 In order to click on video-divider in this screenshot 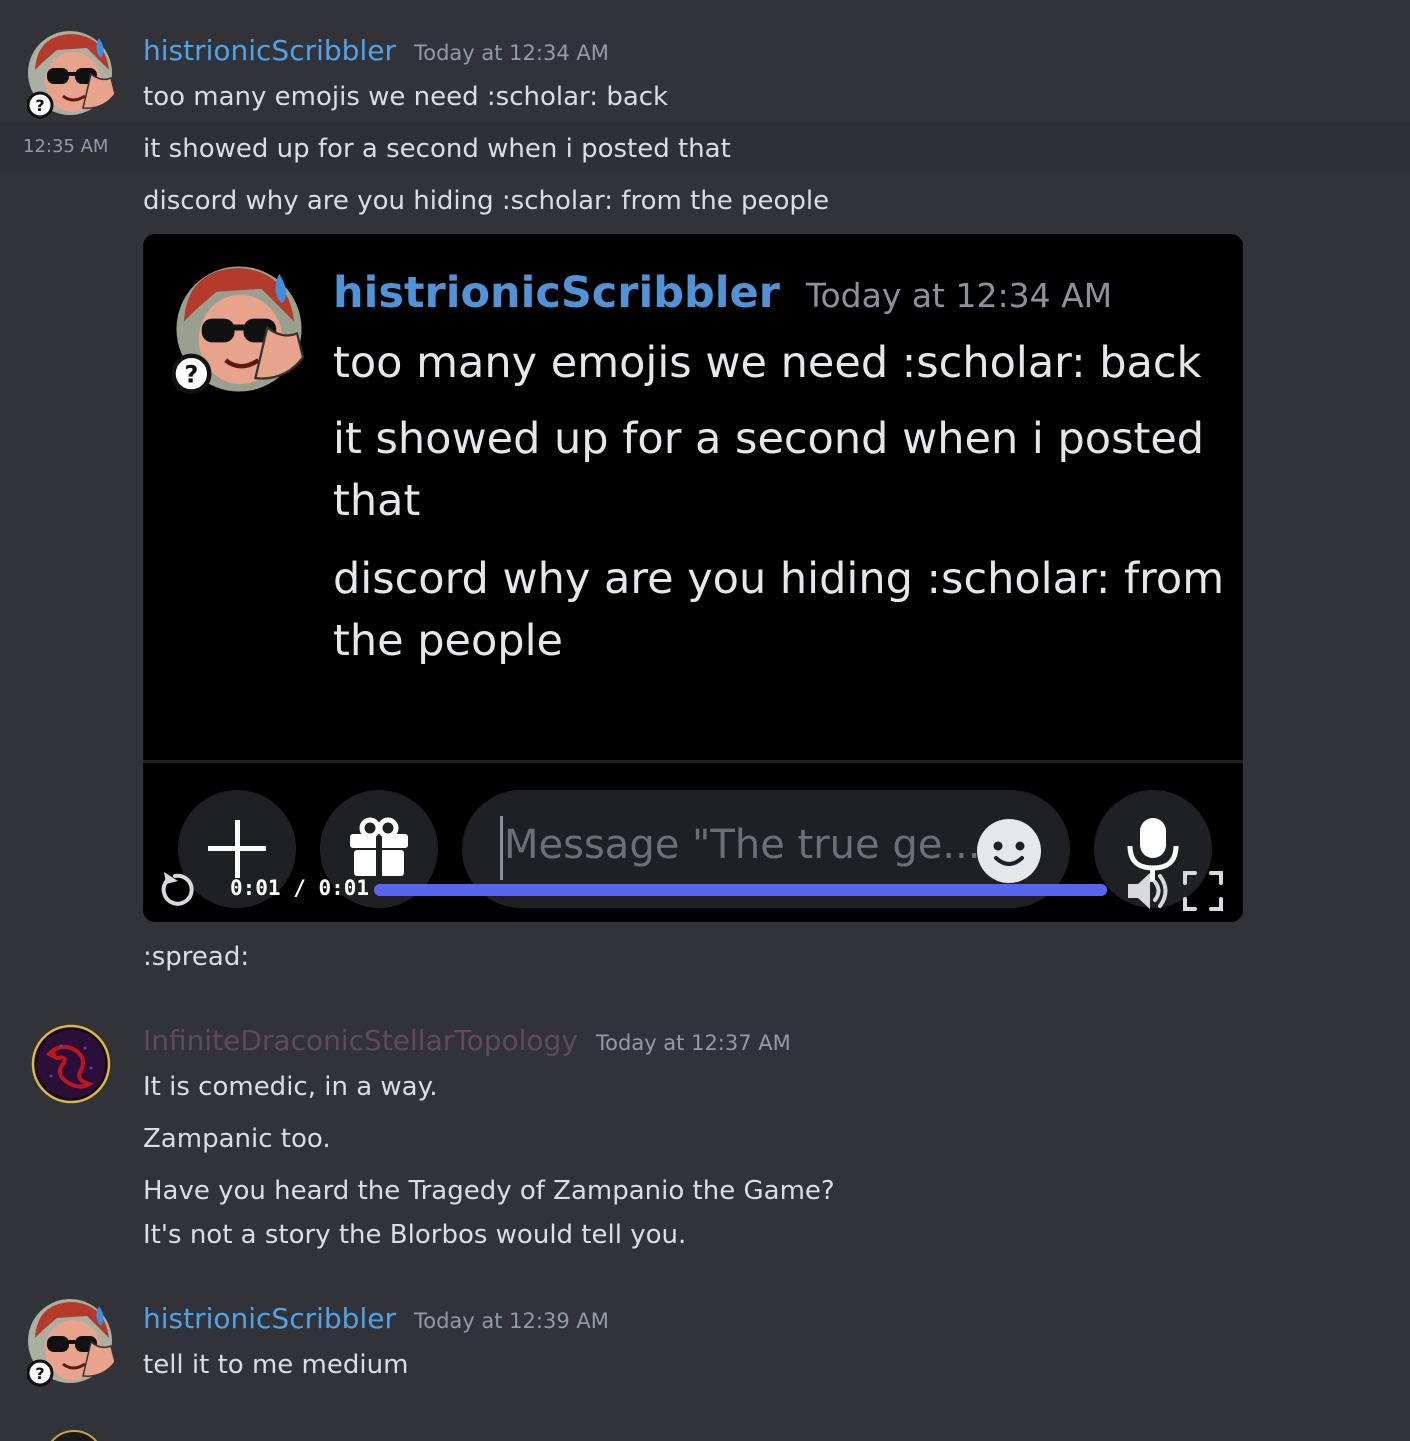, I will do `click(693, 761)`.